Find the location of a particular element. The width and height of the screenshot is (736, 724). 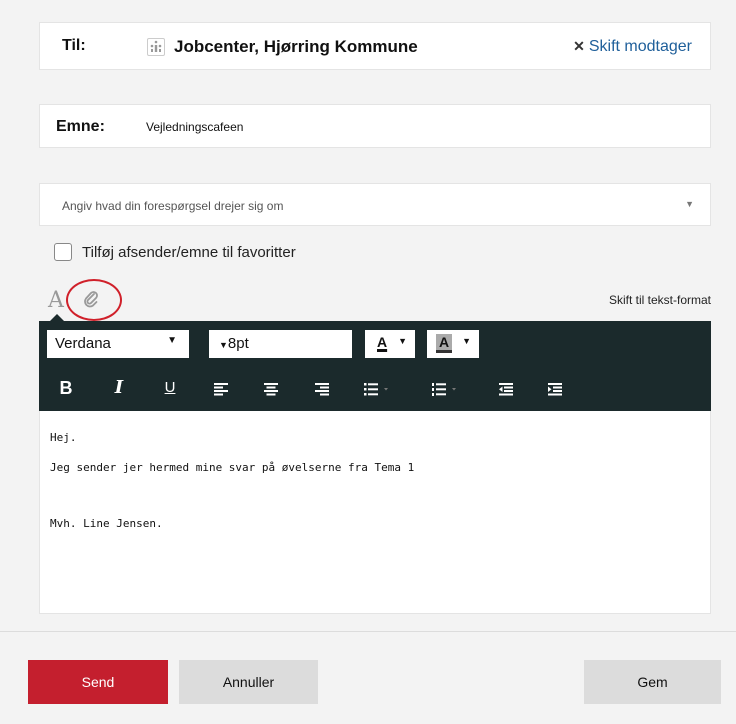

recipient-name: Jobcenter, Hjørring Kommune is located at coordinates (296, 46).